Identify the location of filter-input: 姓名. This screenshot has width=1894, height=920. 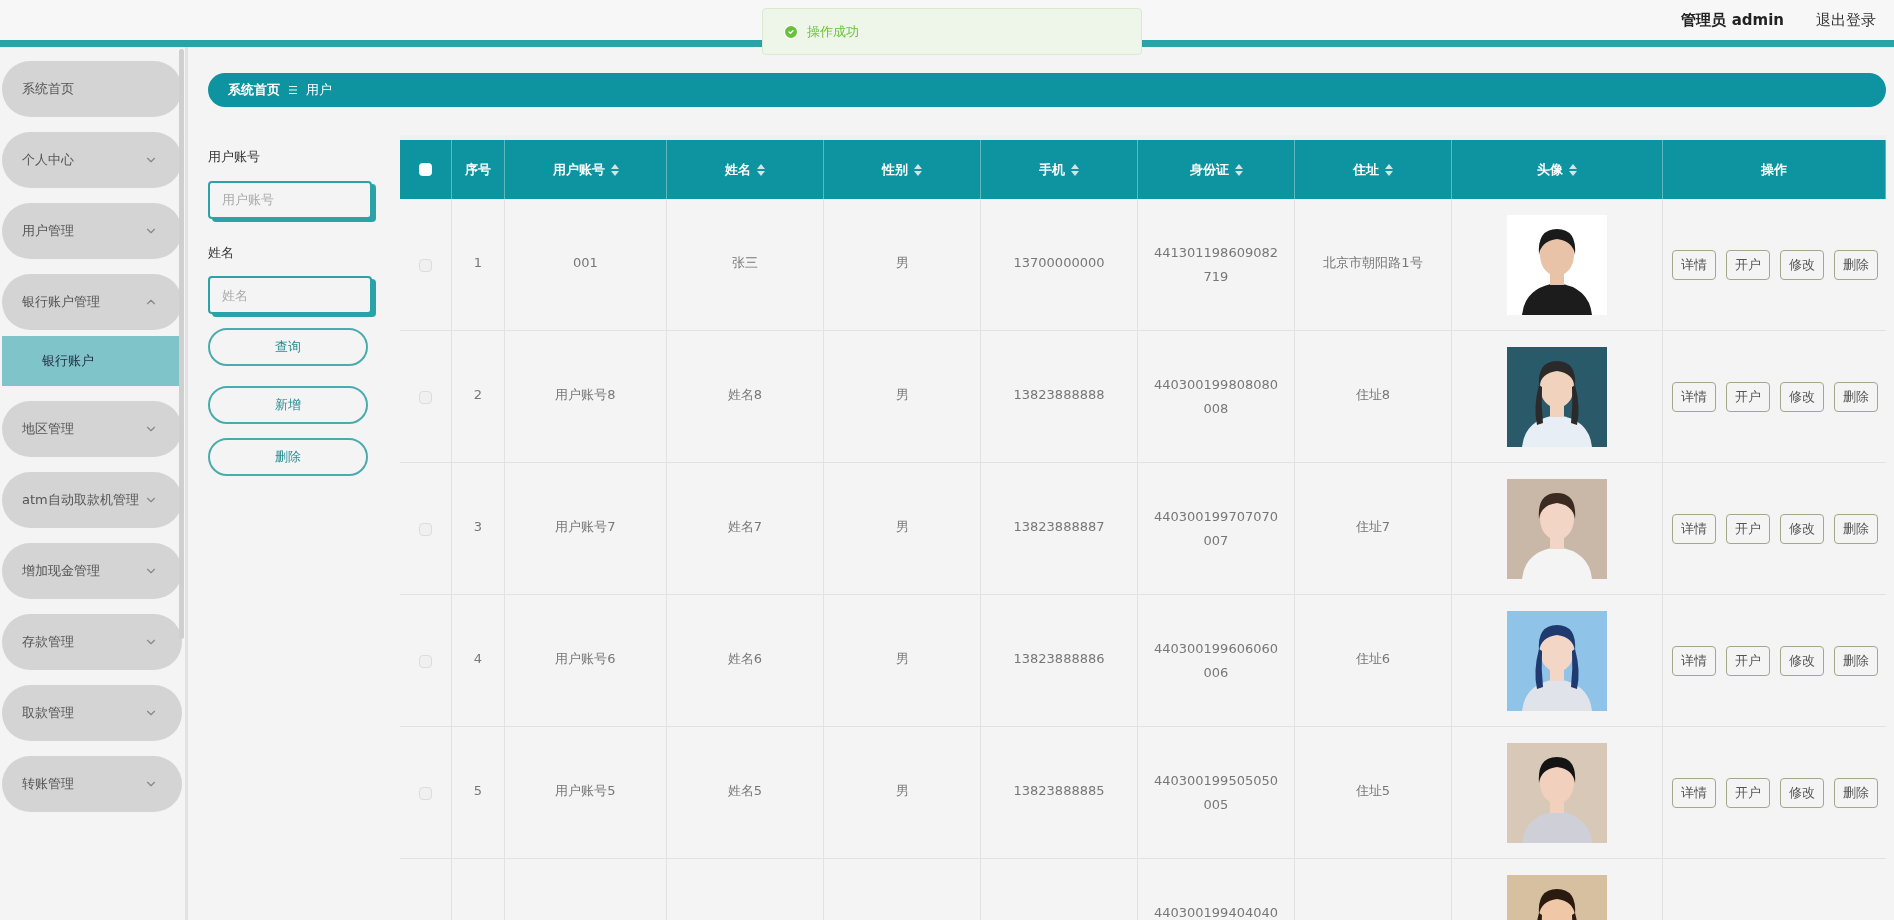
(290, 295).